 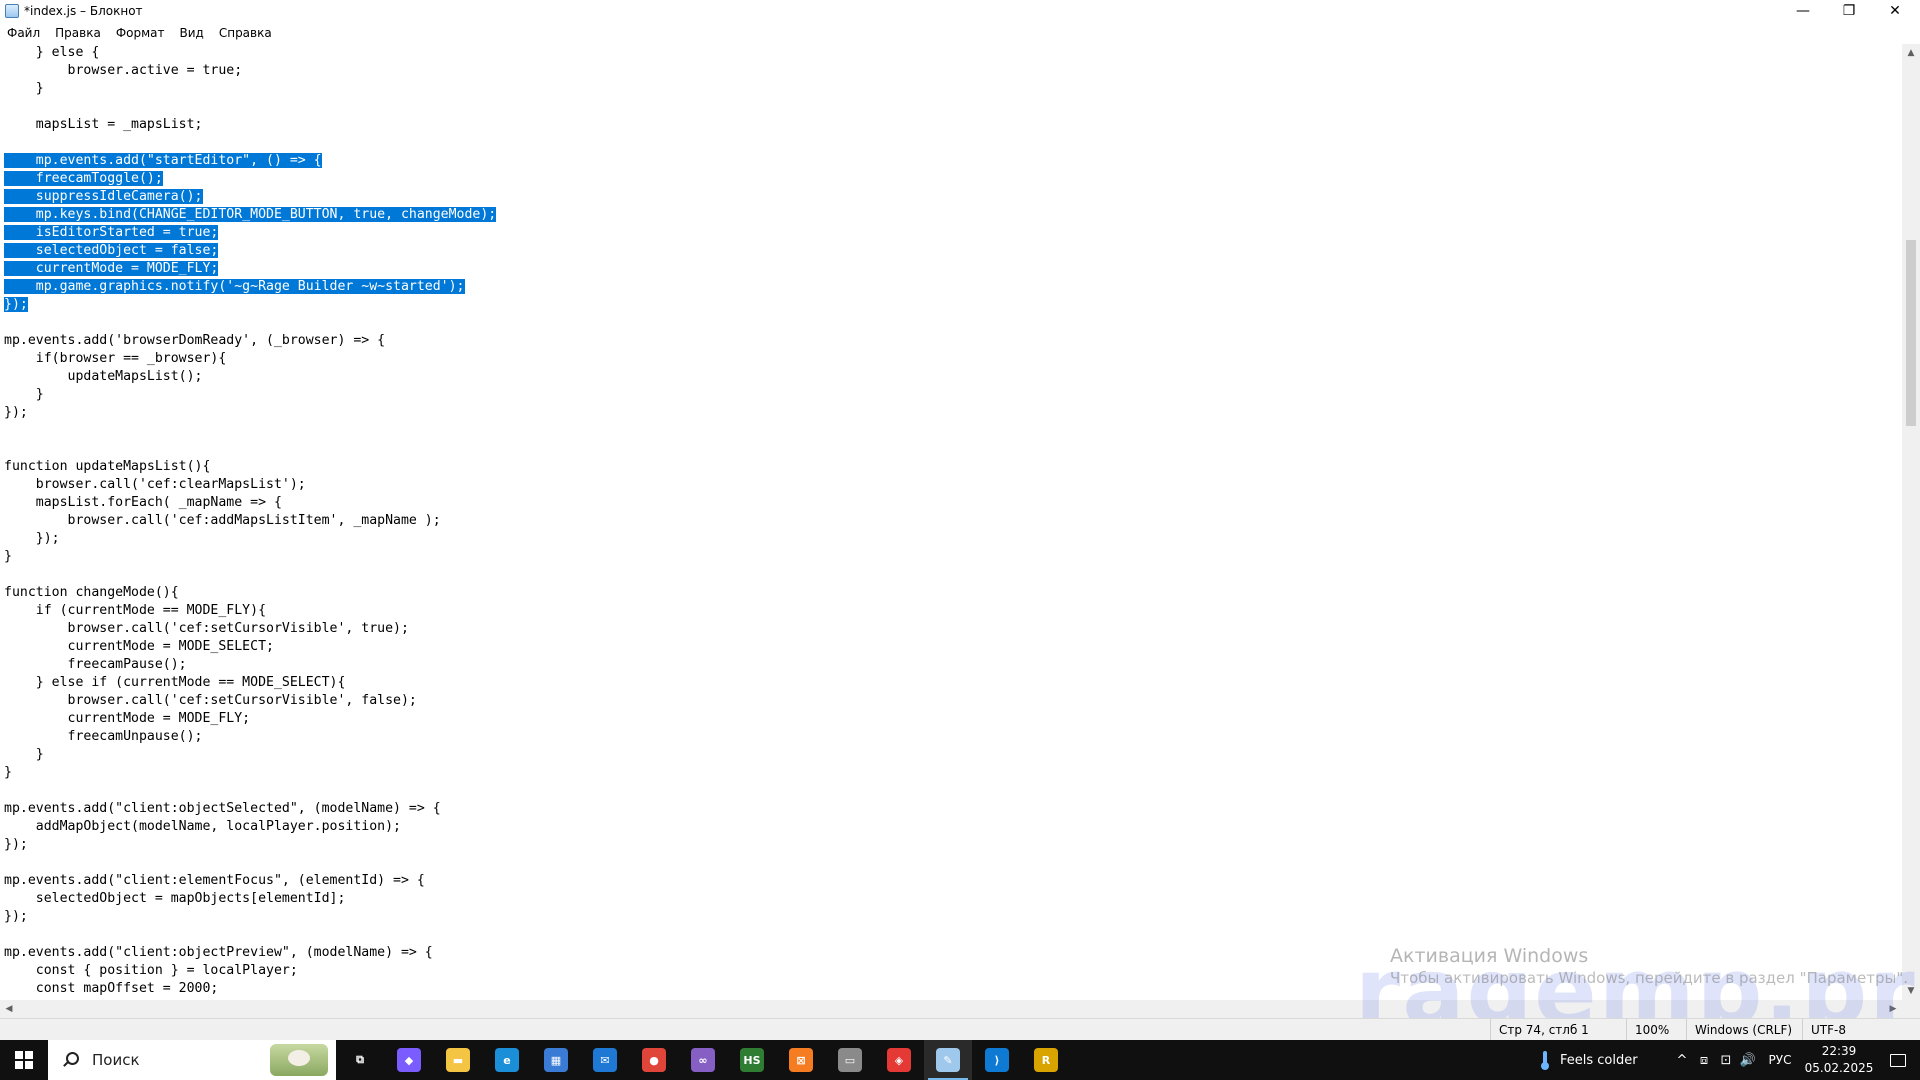 What do you see at coordinates (1656, 1030) in the screenshot?
I see `zoom-level: 100%` at bounding box center [1656, 1030].